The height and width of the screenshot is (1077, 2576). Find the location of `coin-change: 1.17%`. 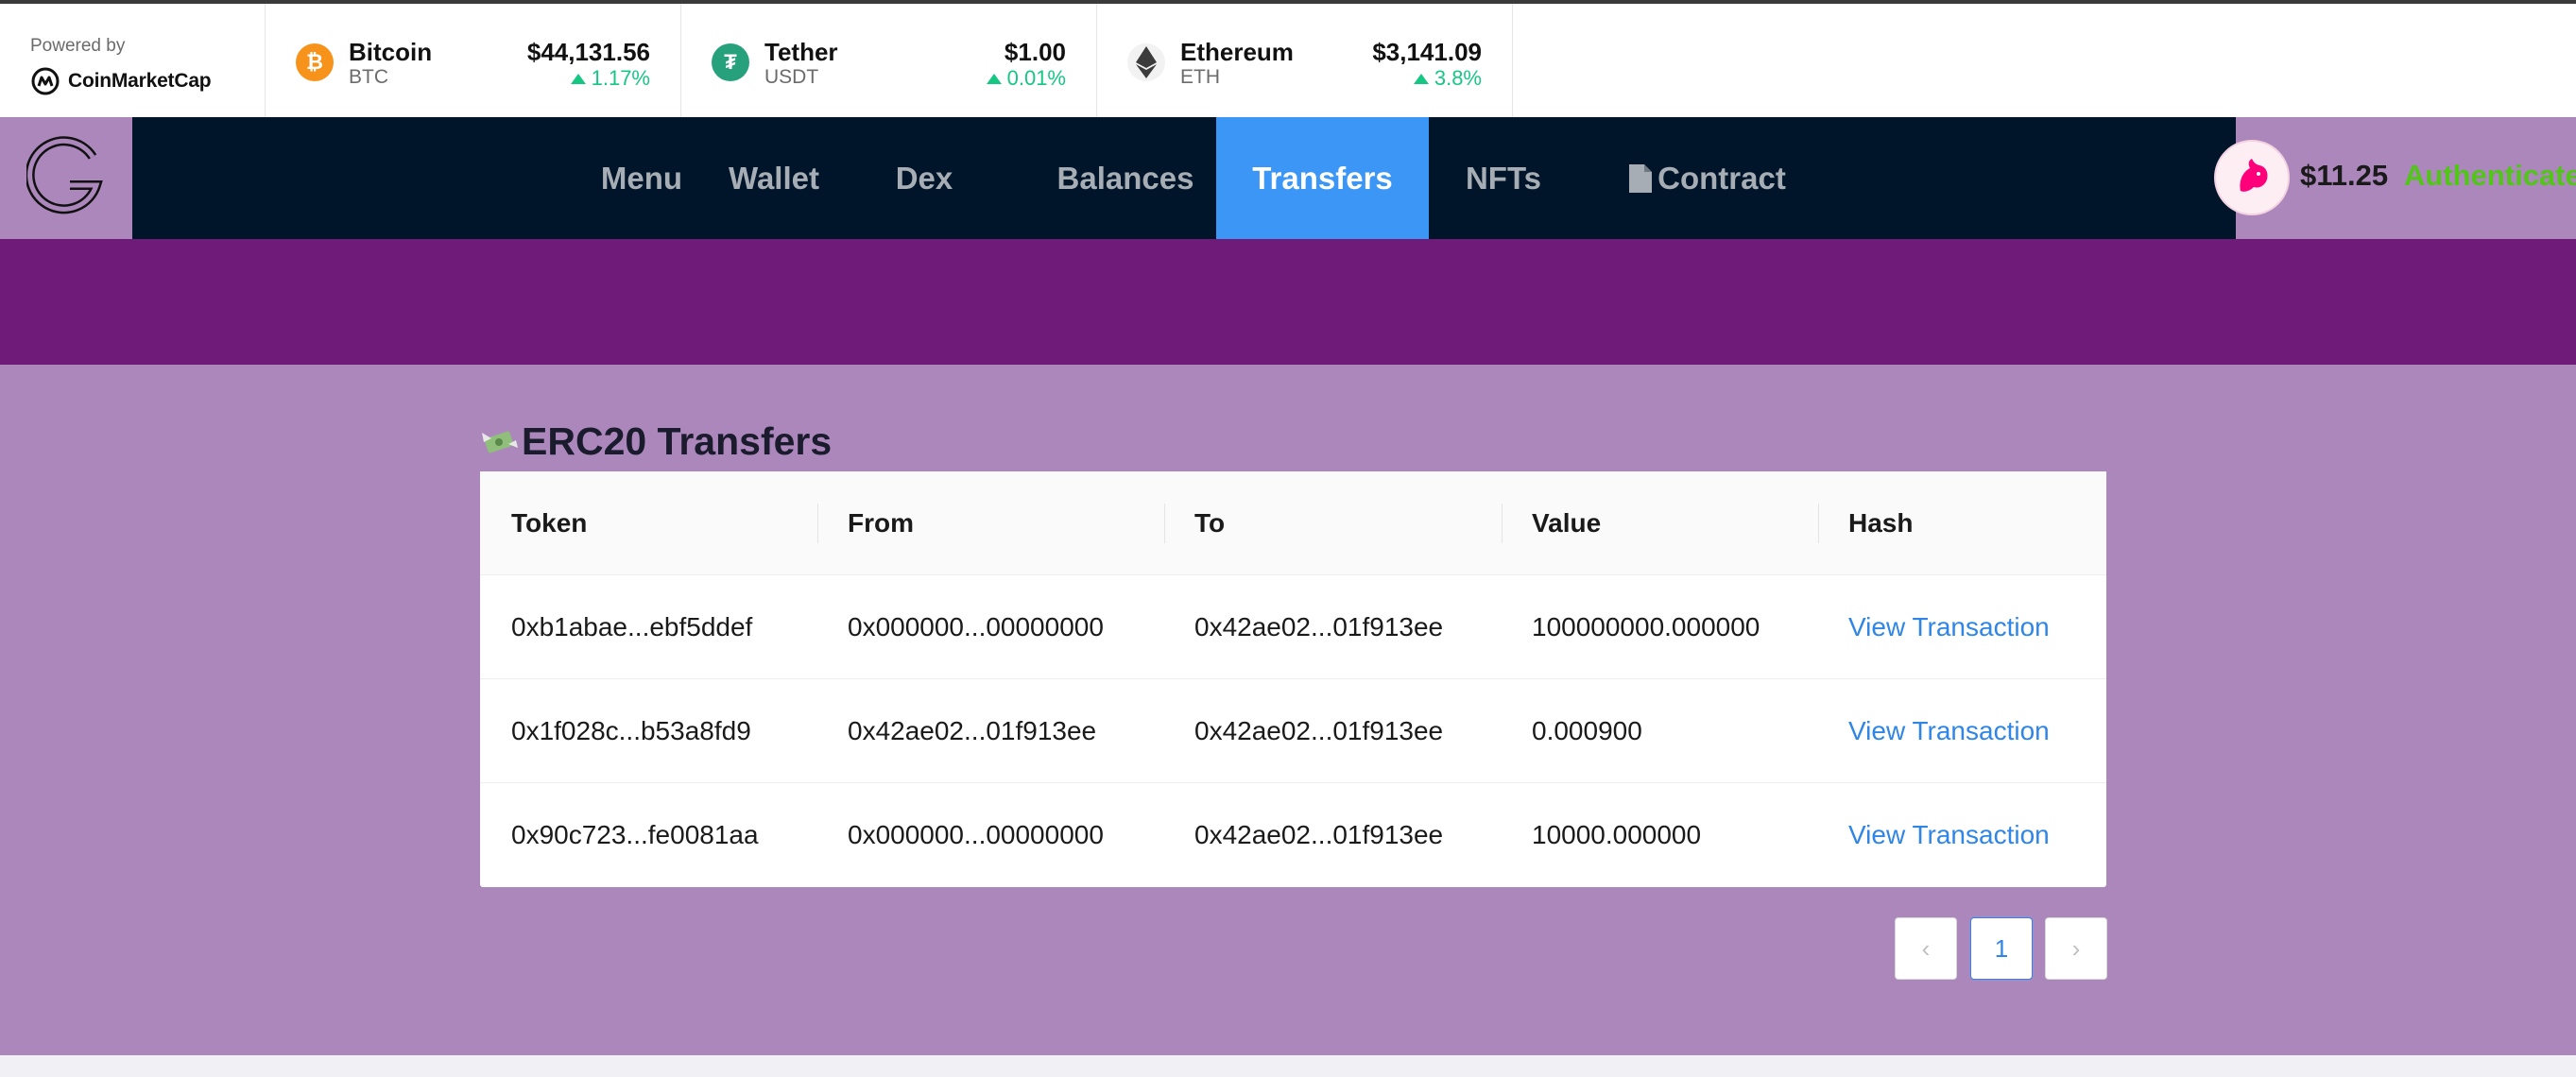

coin-change: 1.17% is located at coordinates (610, 79).